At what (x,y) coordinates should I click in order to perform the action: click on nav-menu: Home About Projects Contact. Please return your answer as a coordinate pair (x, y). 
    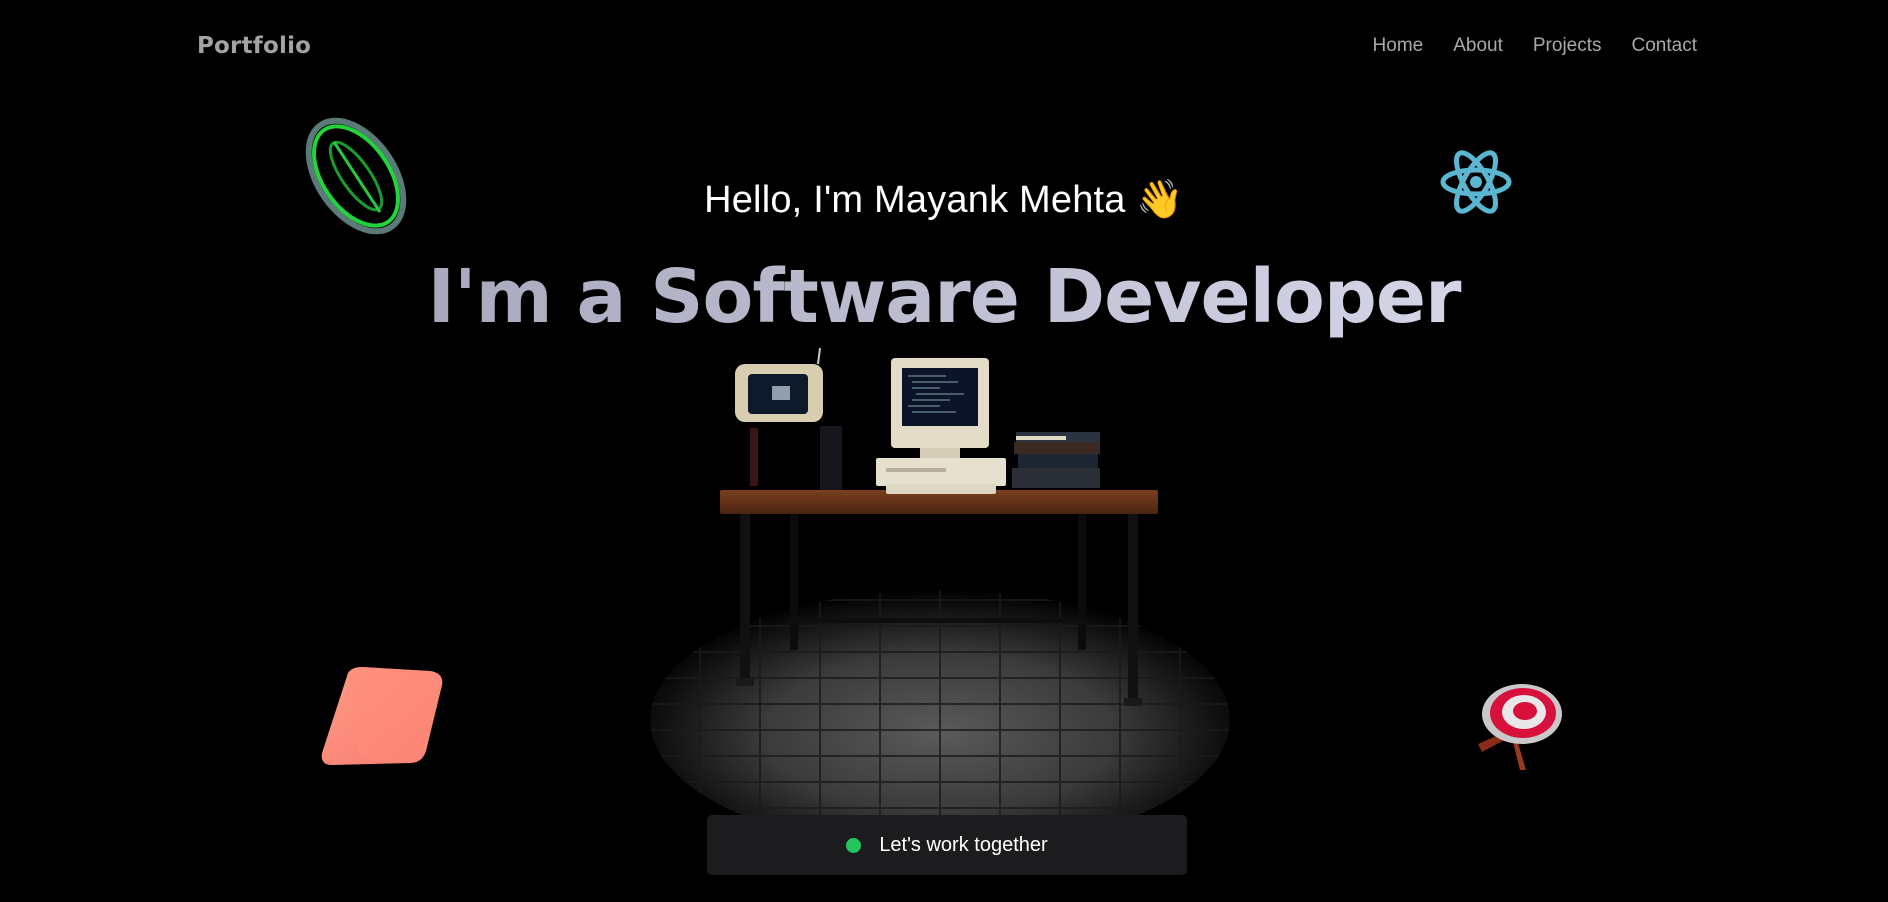
    Looking at the image, I should click on (1520, 46).